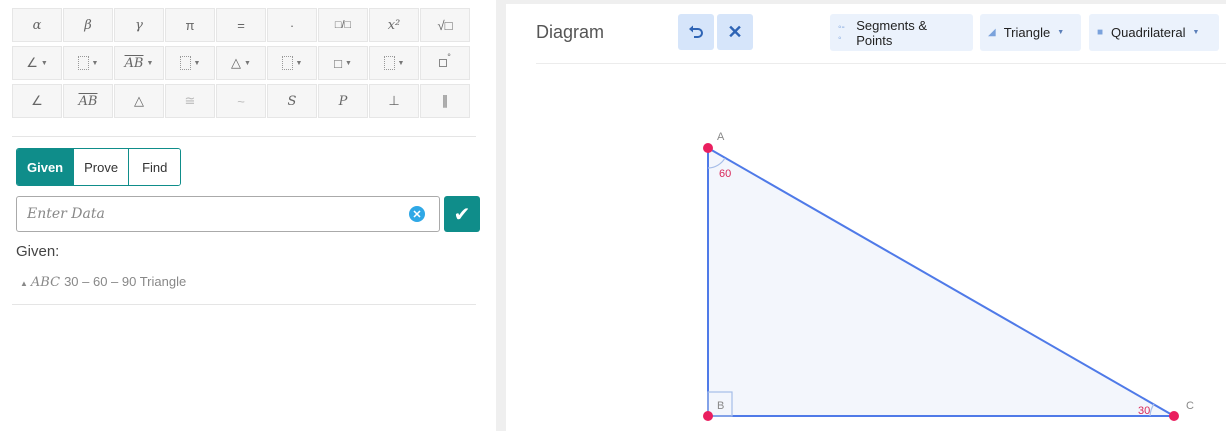 The width and height of the screenshot is (1226, 431). Describe the element at coordinates (37, 25) in the screenshot. I see `key-alpha: α` at that location.